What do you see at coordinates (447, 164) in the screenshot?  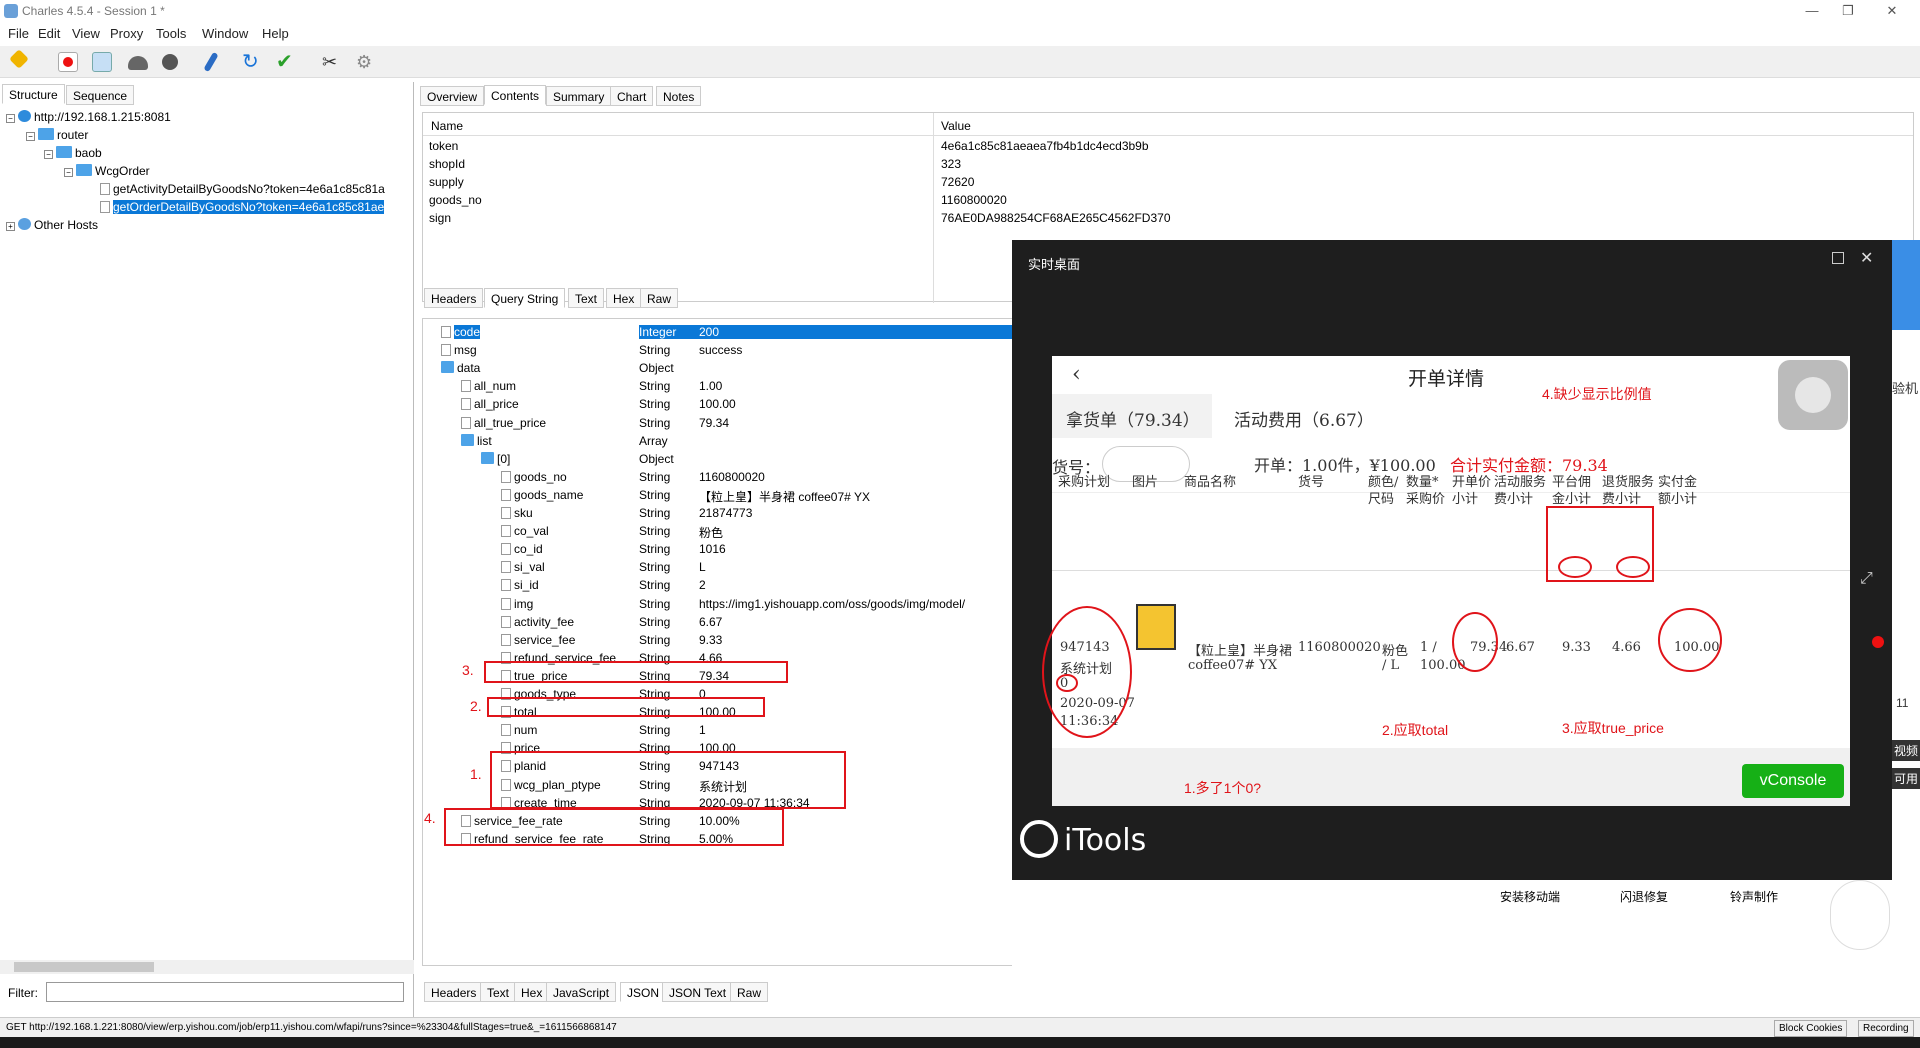 I see `param-name: shopId` at bounding box center [447, 164].